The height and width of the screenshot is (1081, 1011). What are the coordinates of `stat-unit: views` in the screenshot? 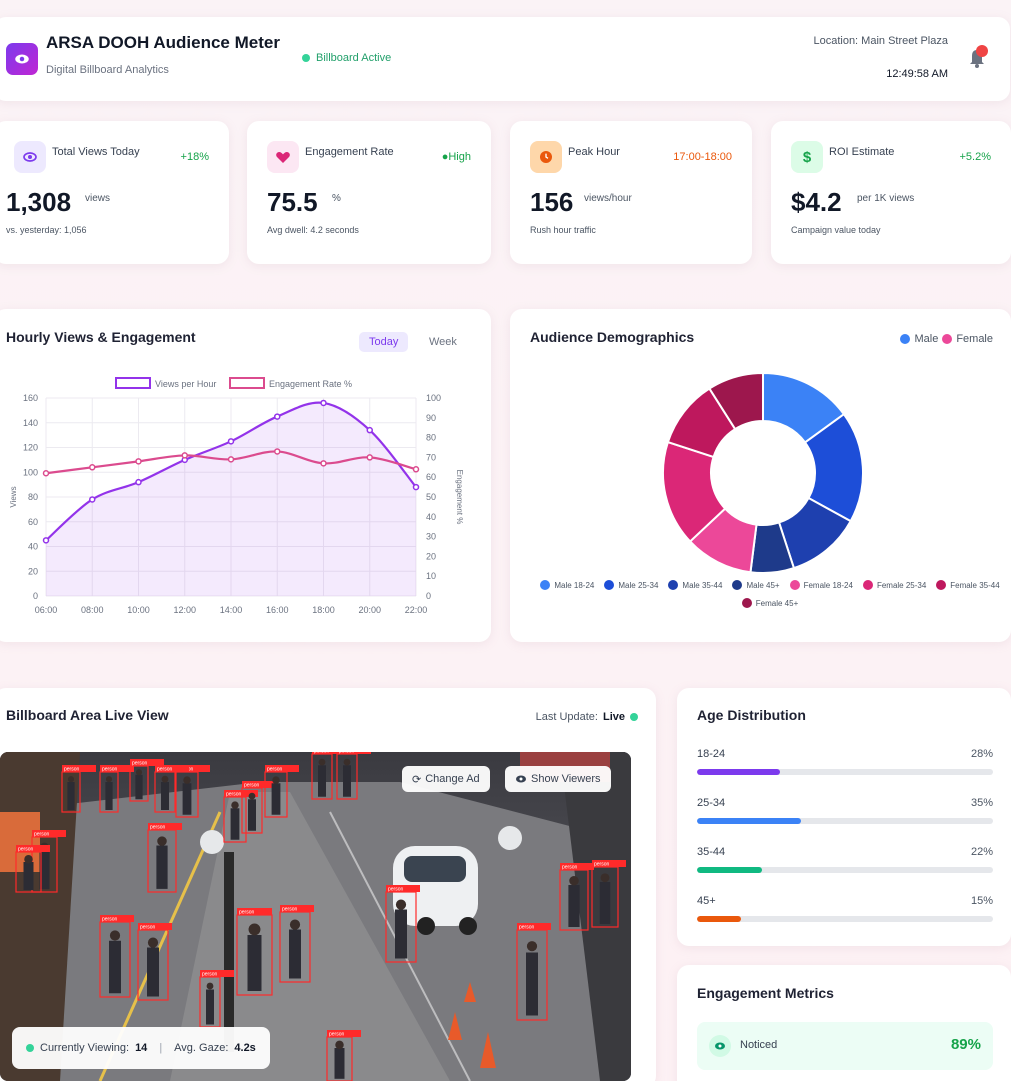 It's located at (98, 198).